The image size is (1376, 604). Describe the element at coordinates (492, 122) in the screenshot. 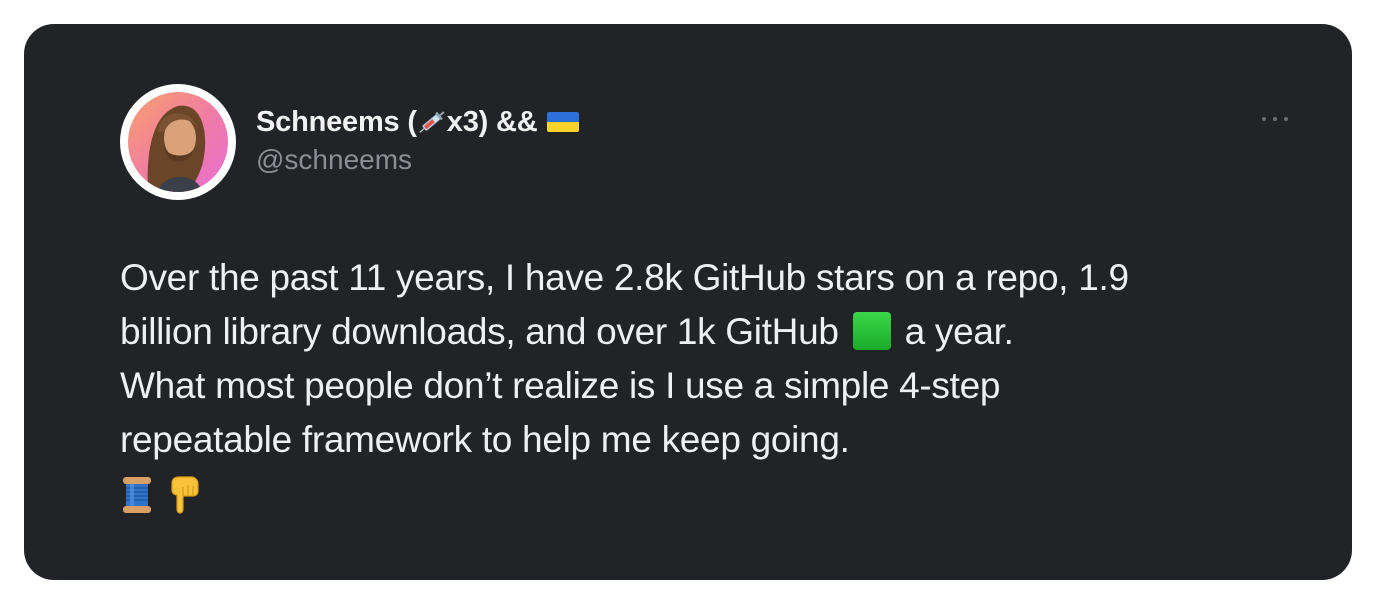

I see `author-name-suffix: x3) &&` at that location.